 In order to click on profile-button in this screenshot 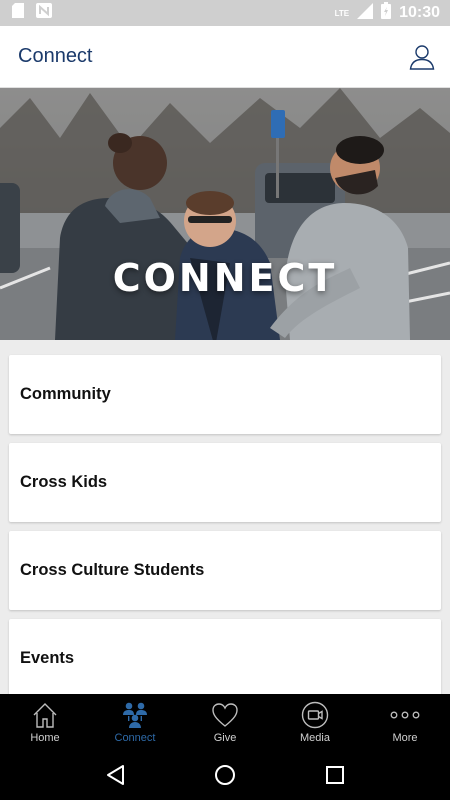, I will do `click(422, 57)`.